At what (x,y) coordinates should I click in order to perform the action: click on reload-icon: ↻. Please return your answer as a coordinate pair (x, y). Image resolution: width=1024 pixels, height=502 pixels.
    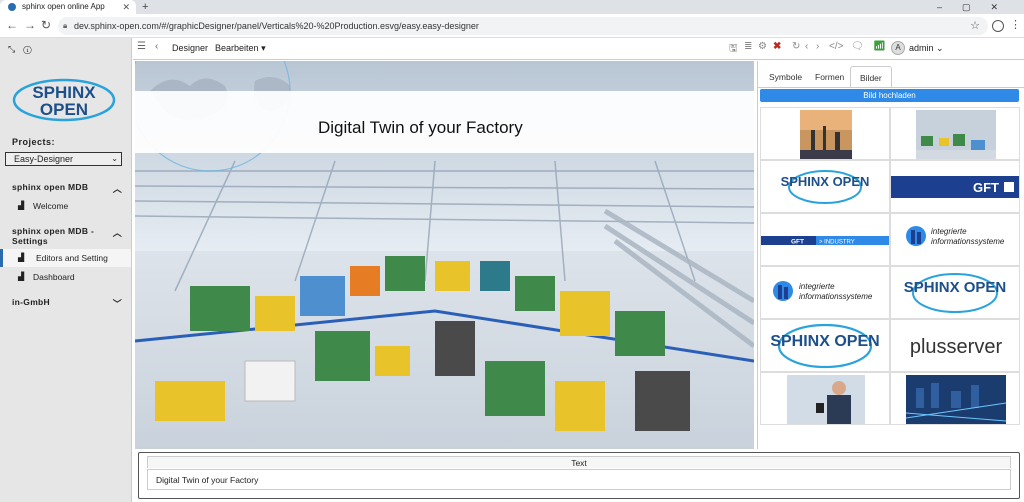
    Looking at the image, I should click on (46, 25).